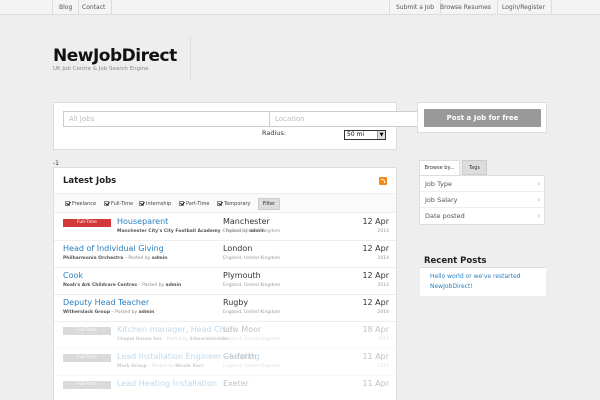 This screenshot has height=400, width=600. I want to click on job-meta: Witherslack Group – Posted by admin, so click(109, 312).